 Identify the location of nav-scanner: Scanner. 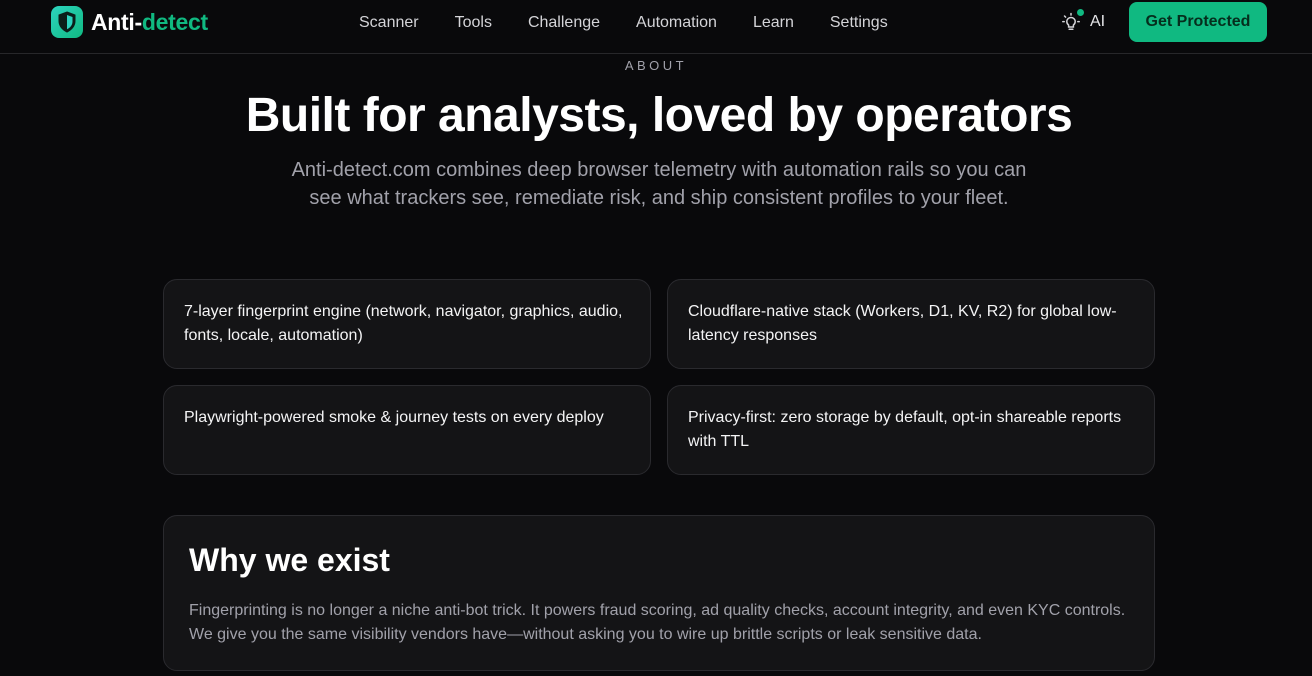
(389, 23).